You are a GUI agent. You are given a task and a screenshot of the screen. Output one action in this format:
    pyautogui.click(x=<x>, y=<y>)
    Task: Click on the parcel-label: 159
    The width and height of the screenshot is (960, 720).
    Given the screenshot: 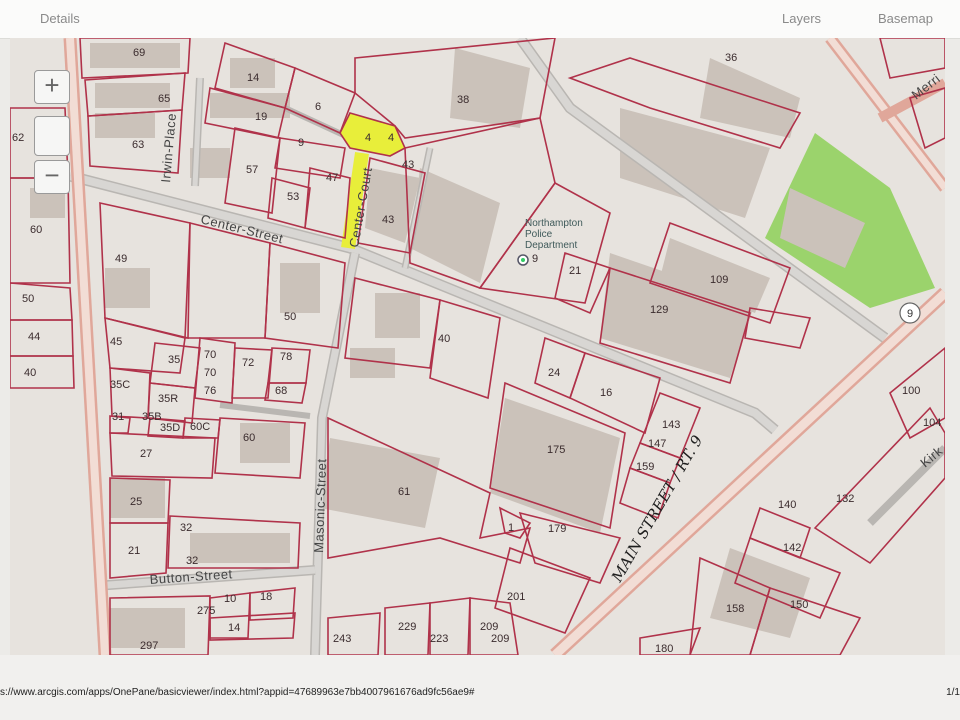 What is the action you would take?
    pyautogui.click(x=645, y=467)
    